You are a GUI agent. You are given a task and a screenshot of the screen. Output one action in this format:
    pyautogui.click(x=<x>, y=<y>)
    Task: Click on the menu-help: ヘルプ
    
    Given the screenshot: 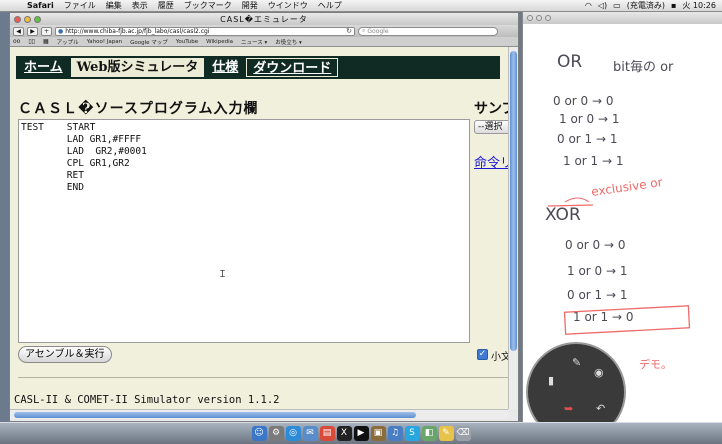 What is the action you would take?
    pyautogui.click(x=330, y=5)
    